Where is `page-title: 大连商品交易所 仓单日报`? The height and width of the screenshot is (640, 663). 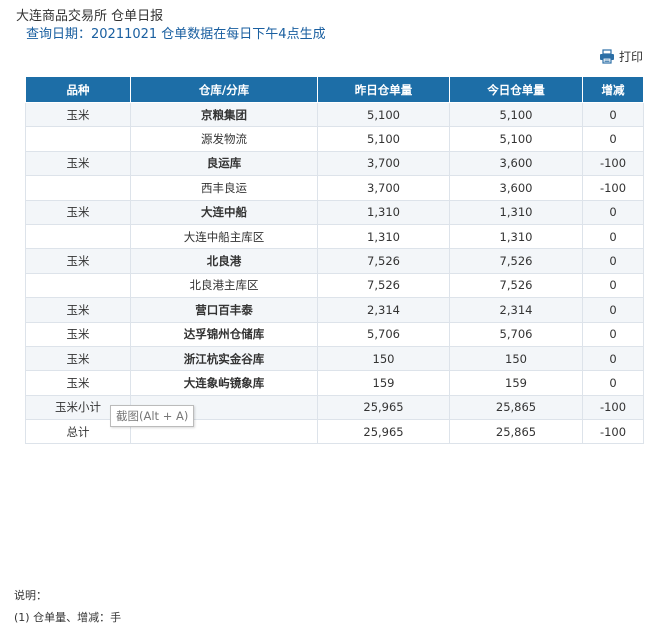 page-title: 大连商品交易所 仓单日报 is located at coordinates (90, 16).